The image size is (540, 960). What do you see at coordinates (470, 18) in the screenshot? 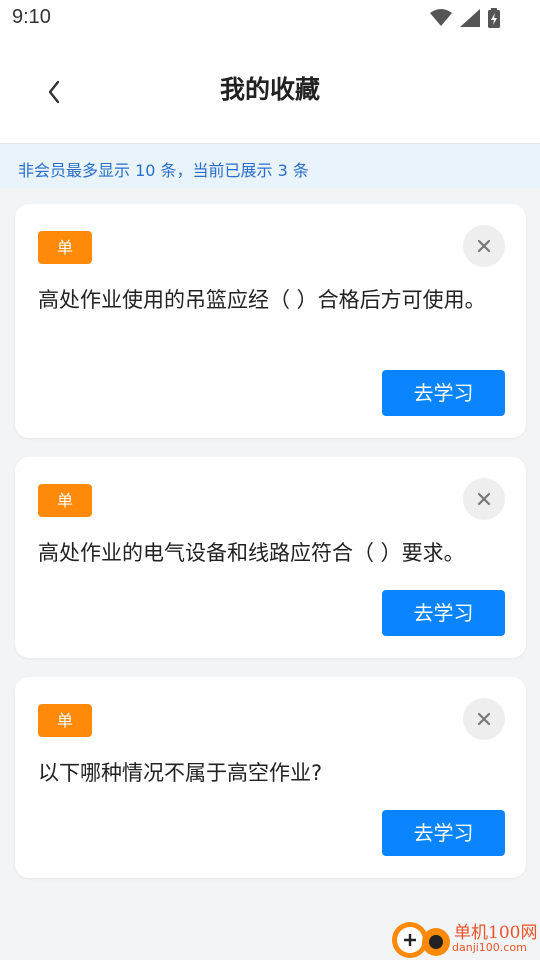
I see `signal-icon` at bounding box center [470, 18].